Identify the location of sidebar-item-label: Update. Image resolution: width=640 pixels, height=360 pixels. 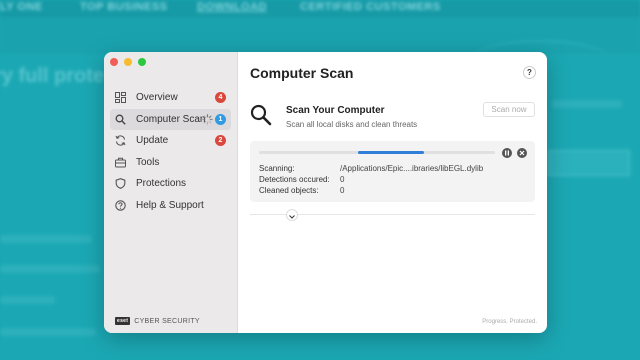
(152, 140).